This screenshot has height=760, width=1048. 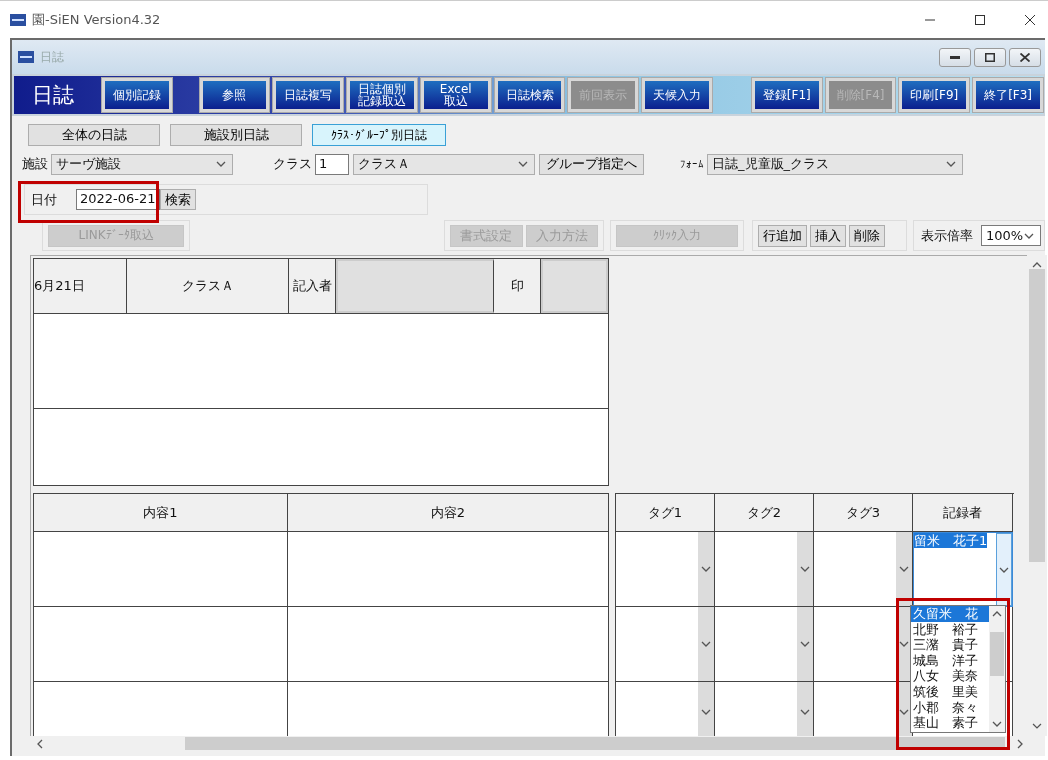 What do you see at coordinates (950, 691) in the screenshot?
I see `list-item: 筑後 里美` at bounding box center [950, 691].